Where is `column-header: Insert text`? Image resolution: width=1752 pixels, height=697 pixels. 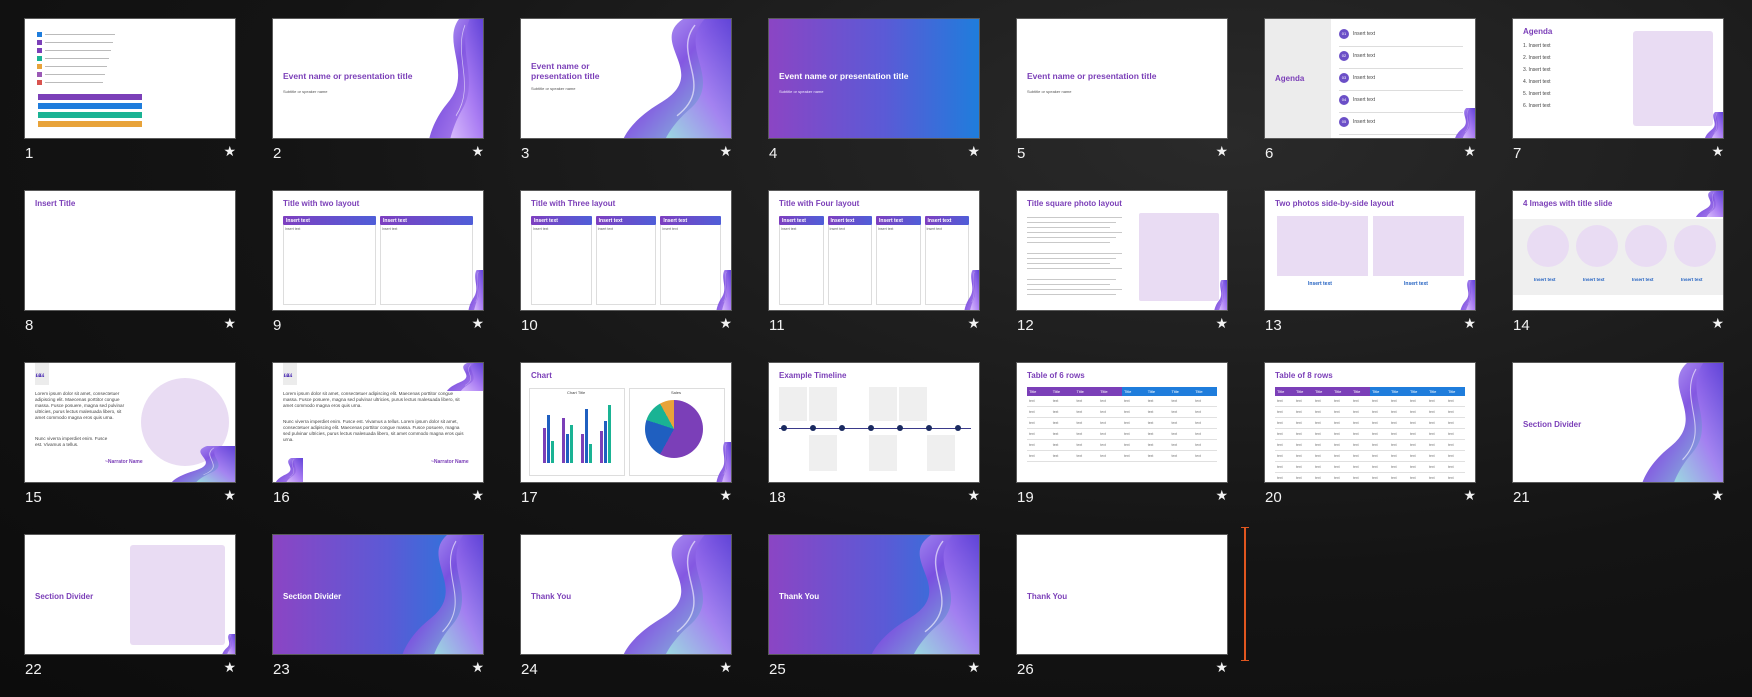 column-header: Insert text is located at coordinates (329, 220).